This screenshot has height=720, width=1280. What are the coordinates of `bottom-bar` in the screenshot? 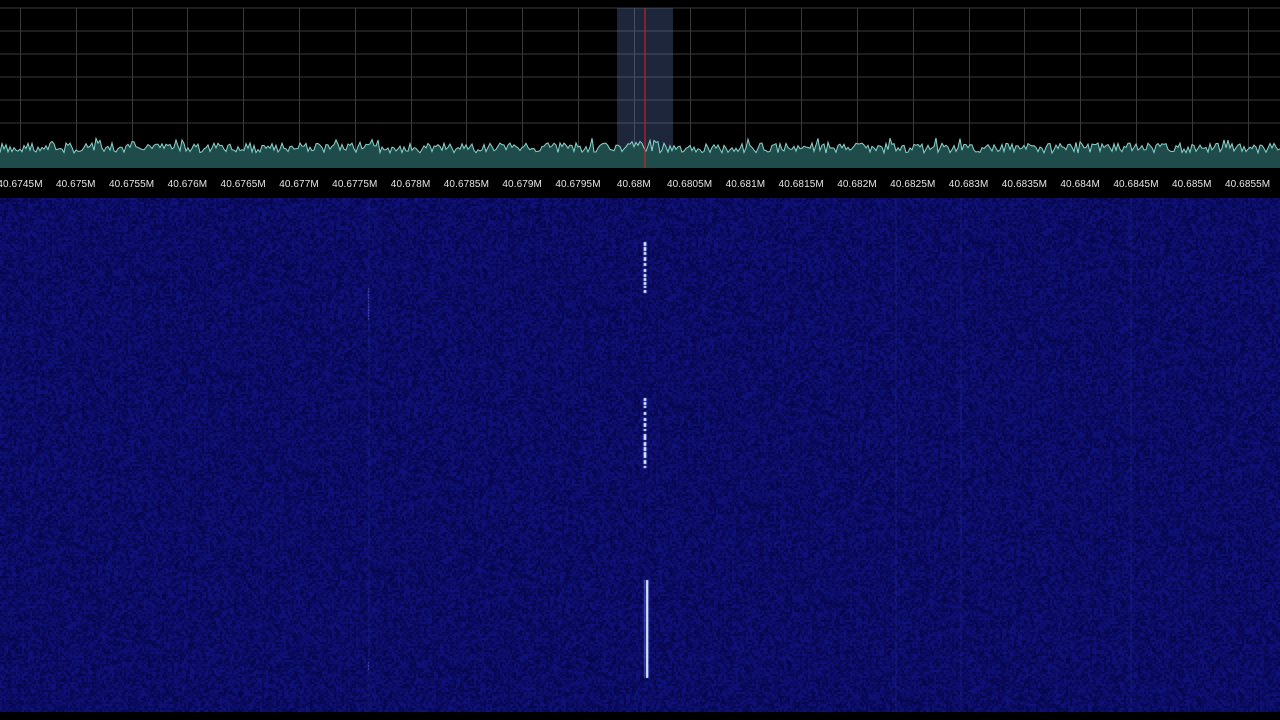 It's located at (640, 716).